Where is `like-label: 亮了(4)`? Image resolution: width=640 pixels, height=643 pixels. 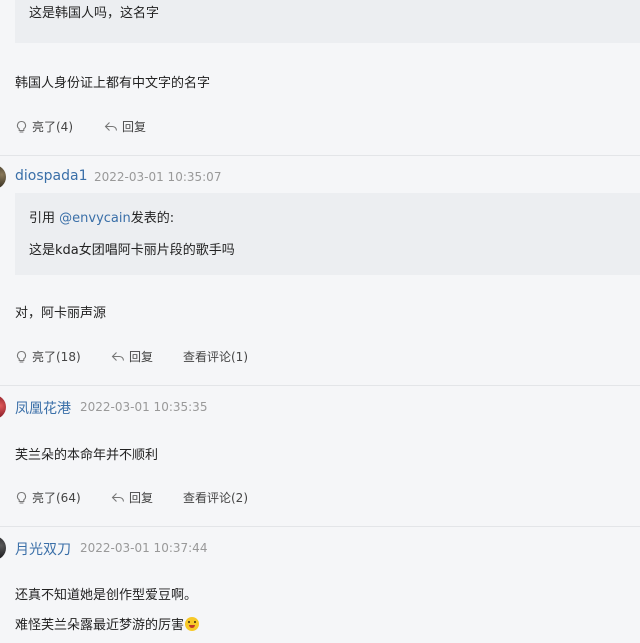 like-label: 亮了(4) is located at coordinates (52, 127).